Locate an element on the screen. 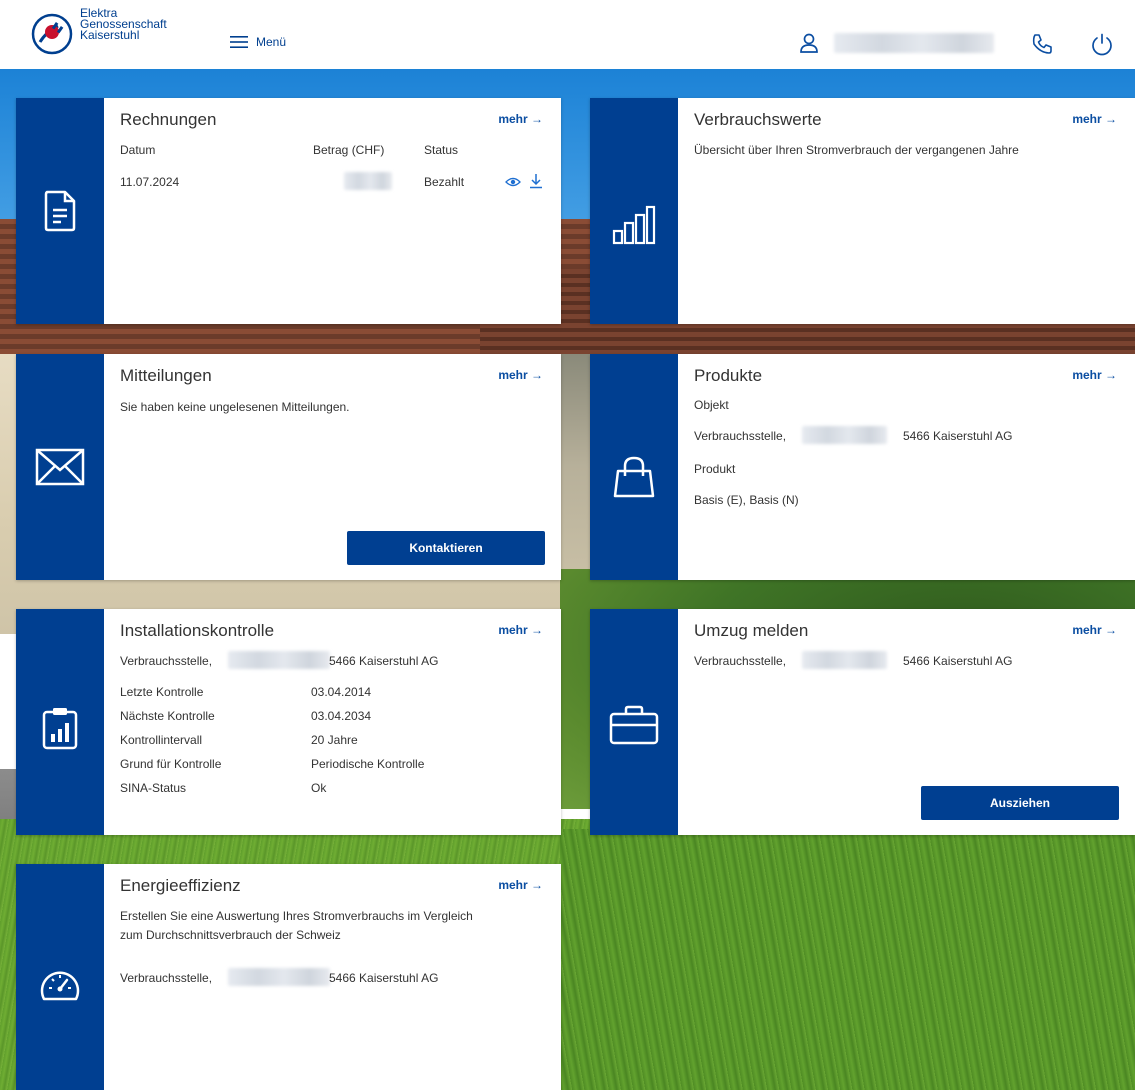 This screenshot has width=1135, height=1090. logo-plug-icon is located at coordinates (52, 34).